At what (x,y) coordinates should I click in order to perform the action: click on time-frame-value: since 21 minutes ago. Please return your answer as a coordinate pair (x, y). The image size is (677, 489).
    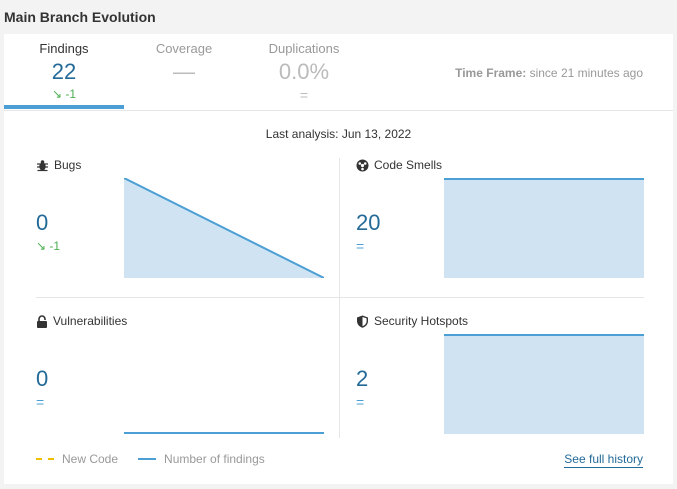
    Looking at the image, I should click on (586, 73).